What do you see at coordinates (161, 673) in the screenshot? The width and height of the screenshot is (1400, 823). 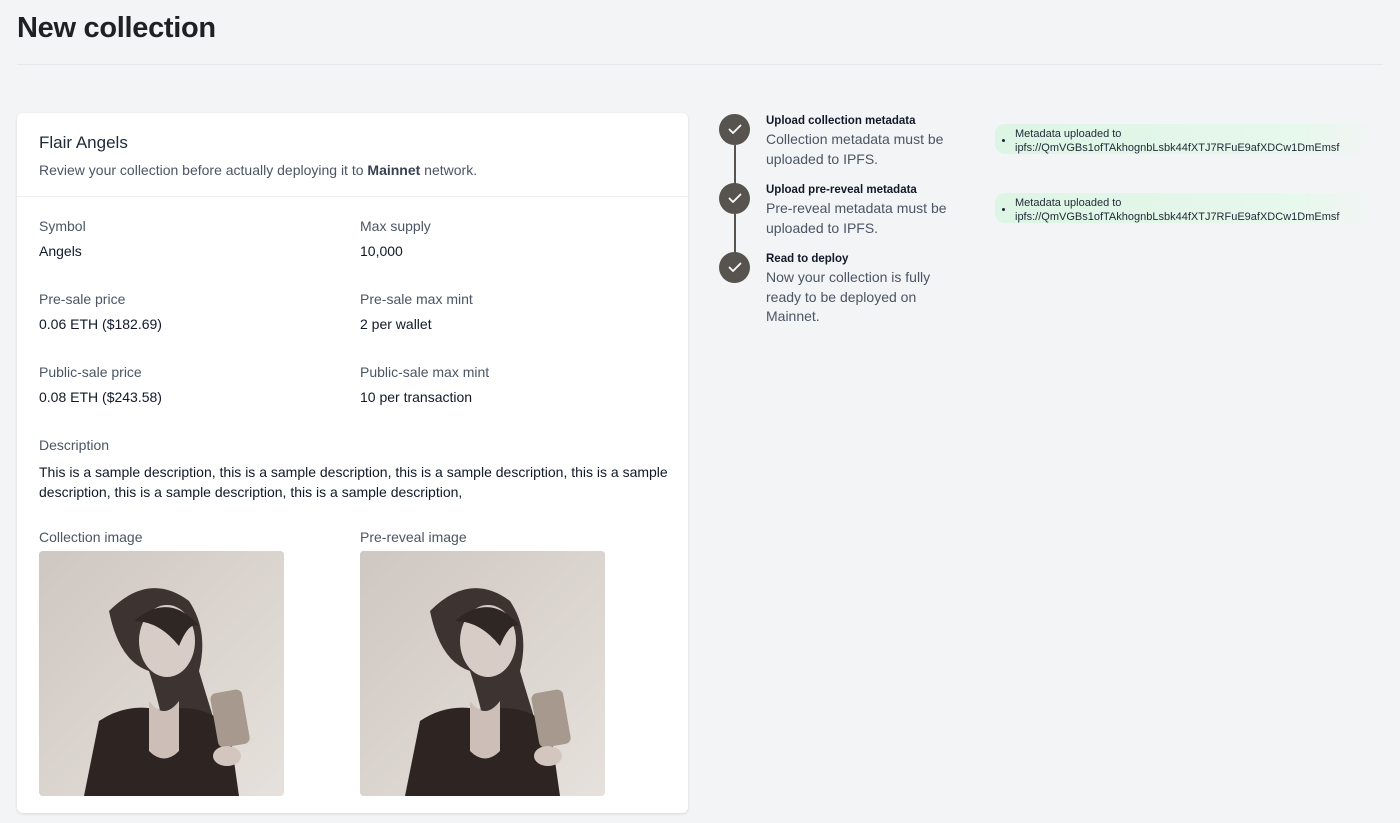 I see `collection-image` at bounding box center [161, 673].